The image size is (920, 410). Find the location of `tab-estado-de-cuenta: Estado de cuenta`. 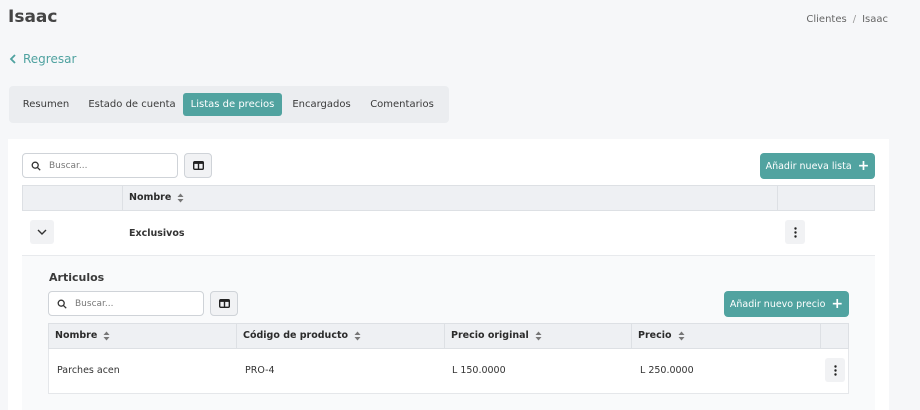

tab-estado-de-cuenta: Estado de cuenta is located at coordinates (132, 104).